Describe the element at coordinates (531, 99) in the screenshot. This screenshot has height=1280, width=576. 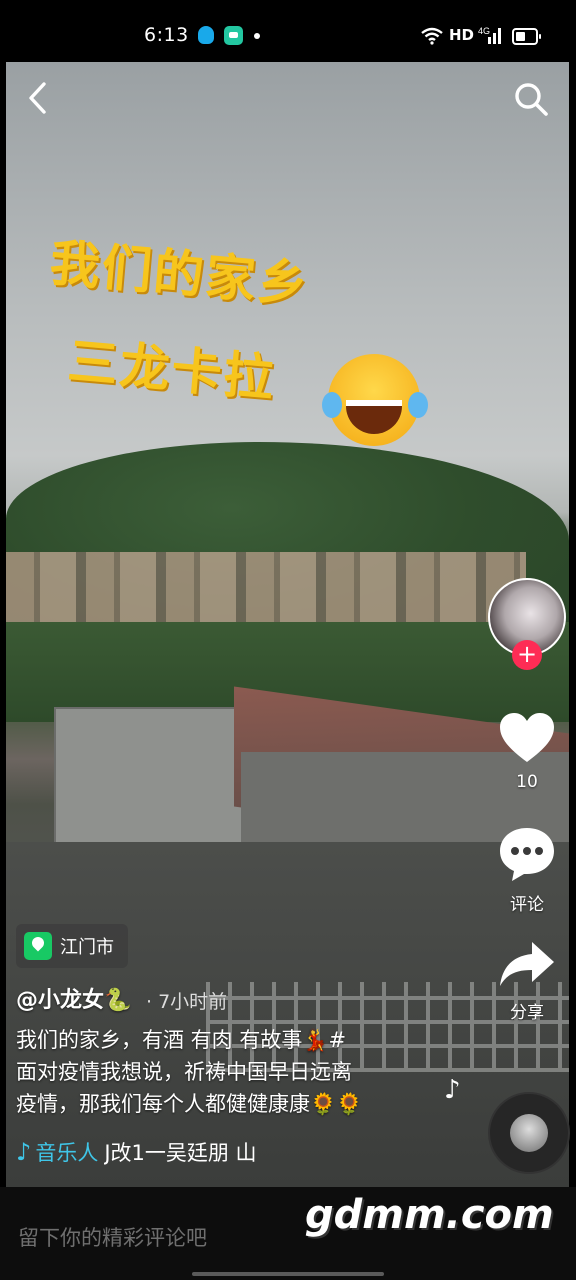
I see `search-button` at that location.